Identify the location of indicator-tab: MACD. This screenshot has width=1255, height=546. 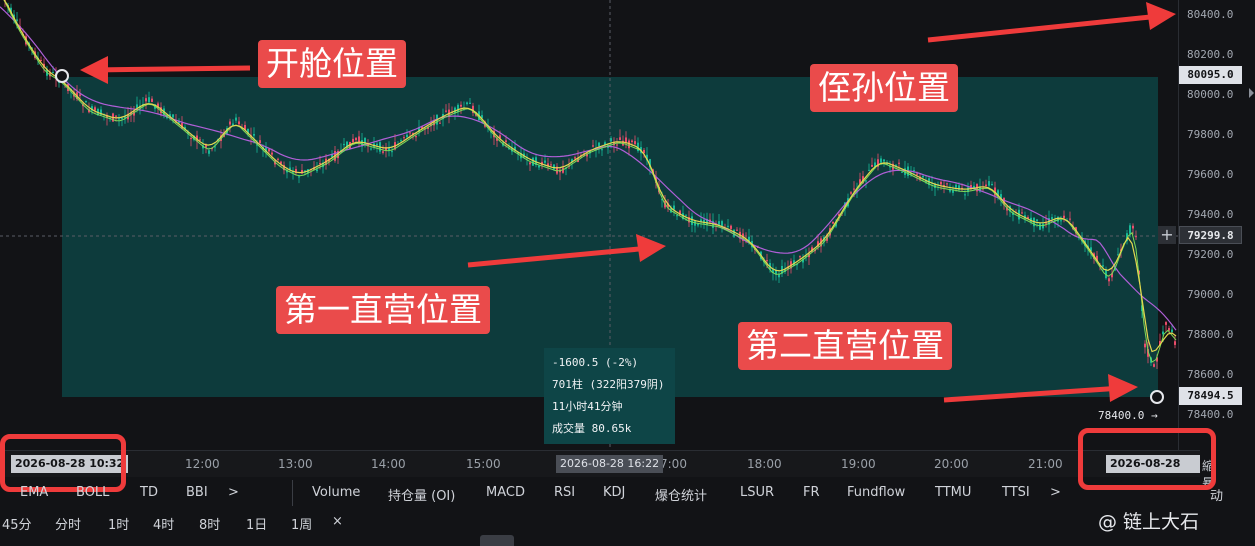
(505, 492).